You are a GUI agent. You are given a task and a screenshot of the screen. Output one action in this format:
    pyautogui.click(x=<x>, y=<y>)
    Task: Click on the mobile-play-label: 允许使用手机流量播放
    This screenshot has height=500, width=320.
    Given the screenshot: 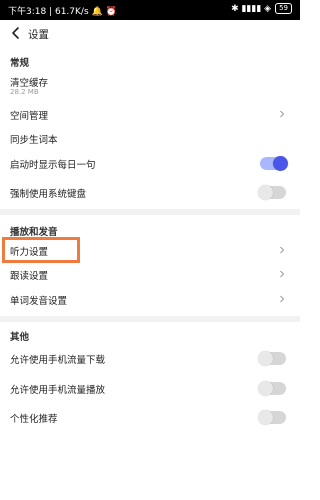 What is the action you would take?
    pyautogui.click(x=58, y=390)
    